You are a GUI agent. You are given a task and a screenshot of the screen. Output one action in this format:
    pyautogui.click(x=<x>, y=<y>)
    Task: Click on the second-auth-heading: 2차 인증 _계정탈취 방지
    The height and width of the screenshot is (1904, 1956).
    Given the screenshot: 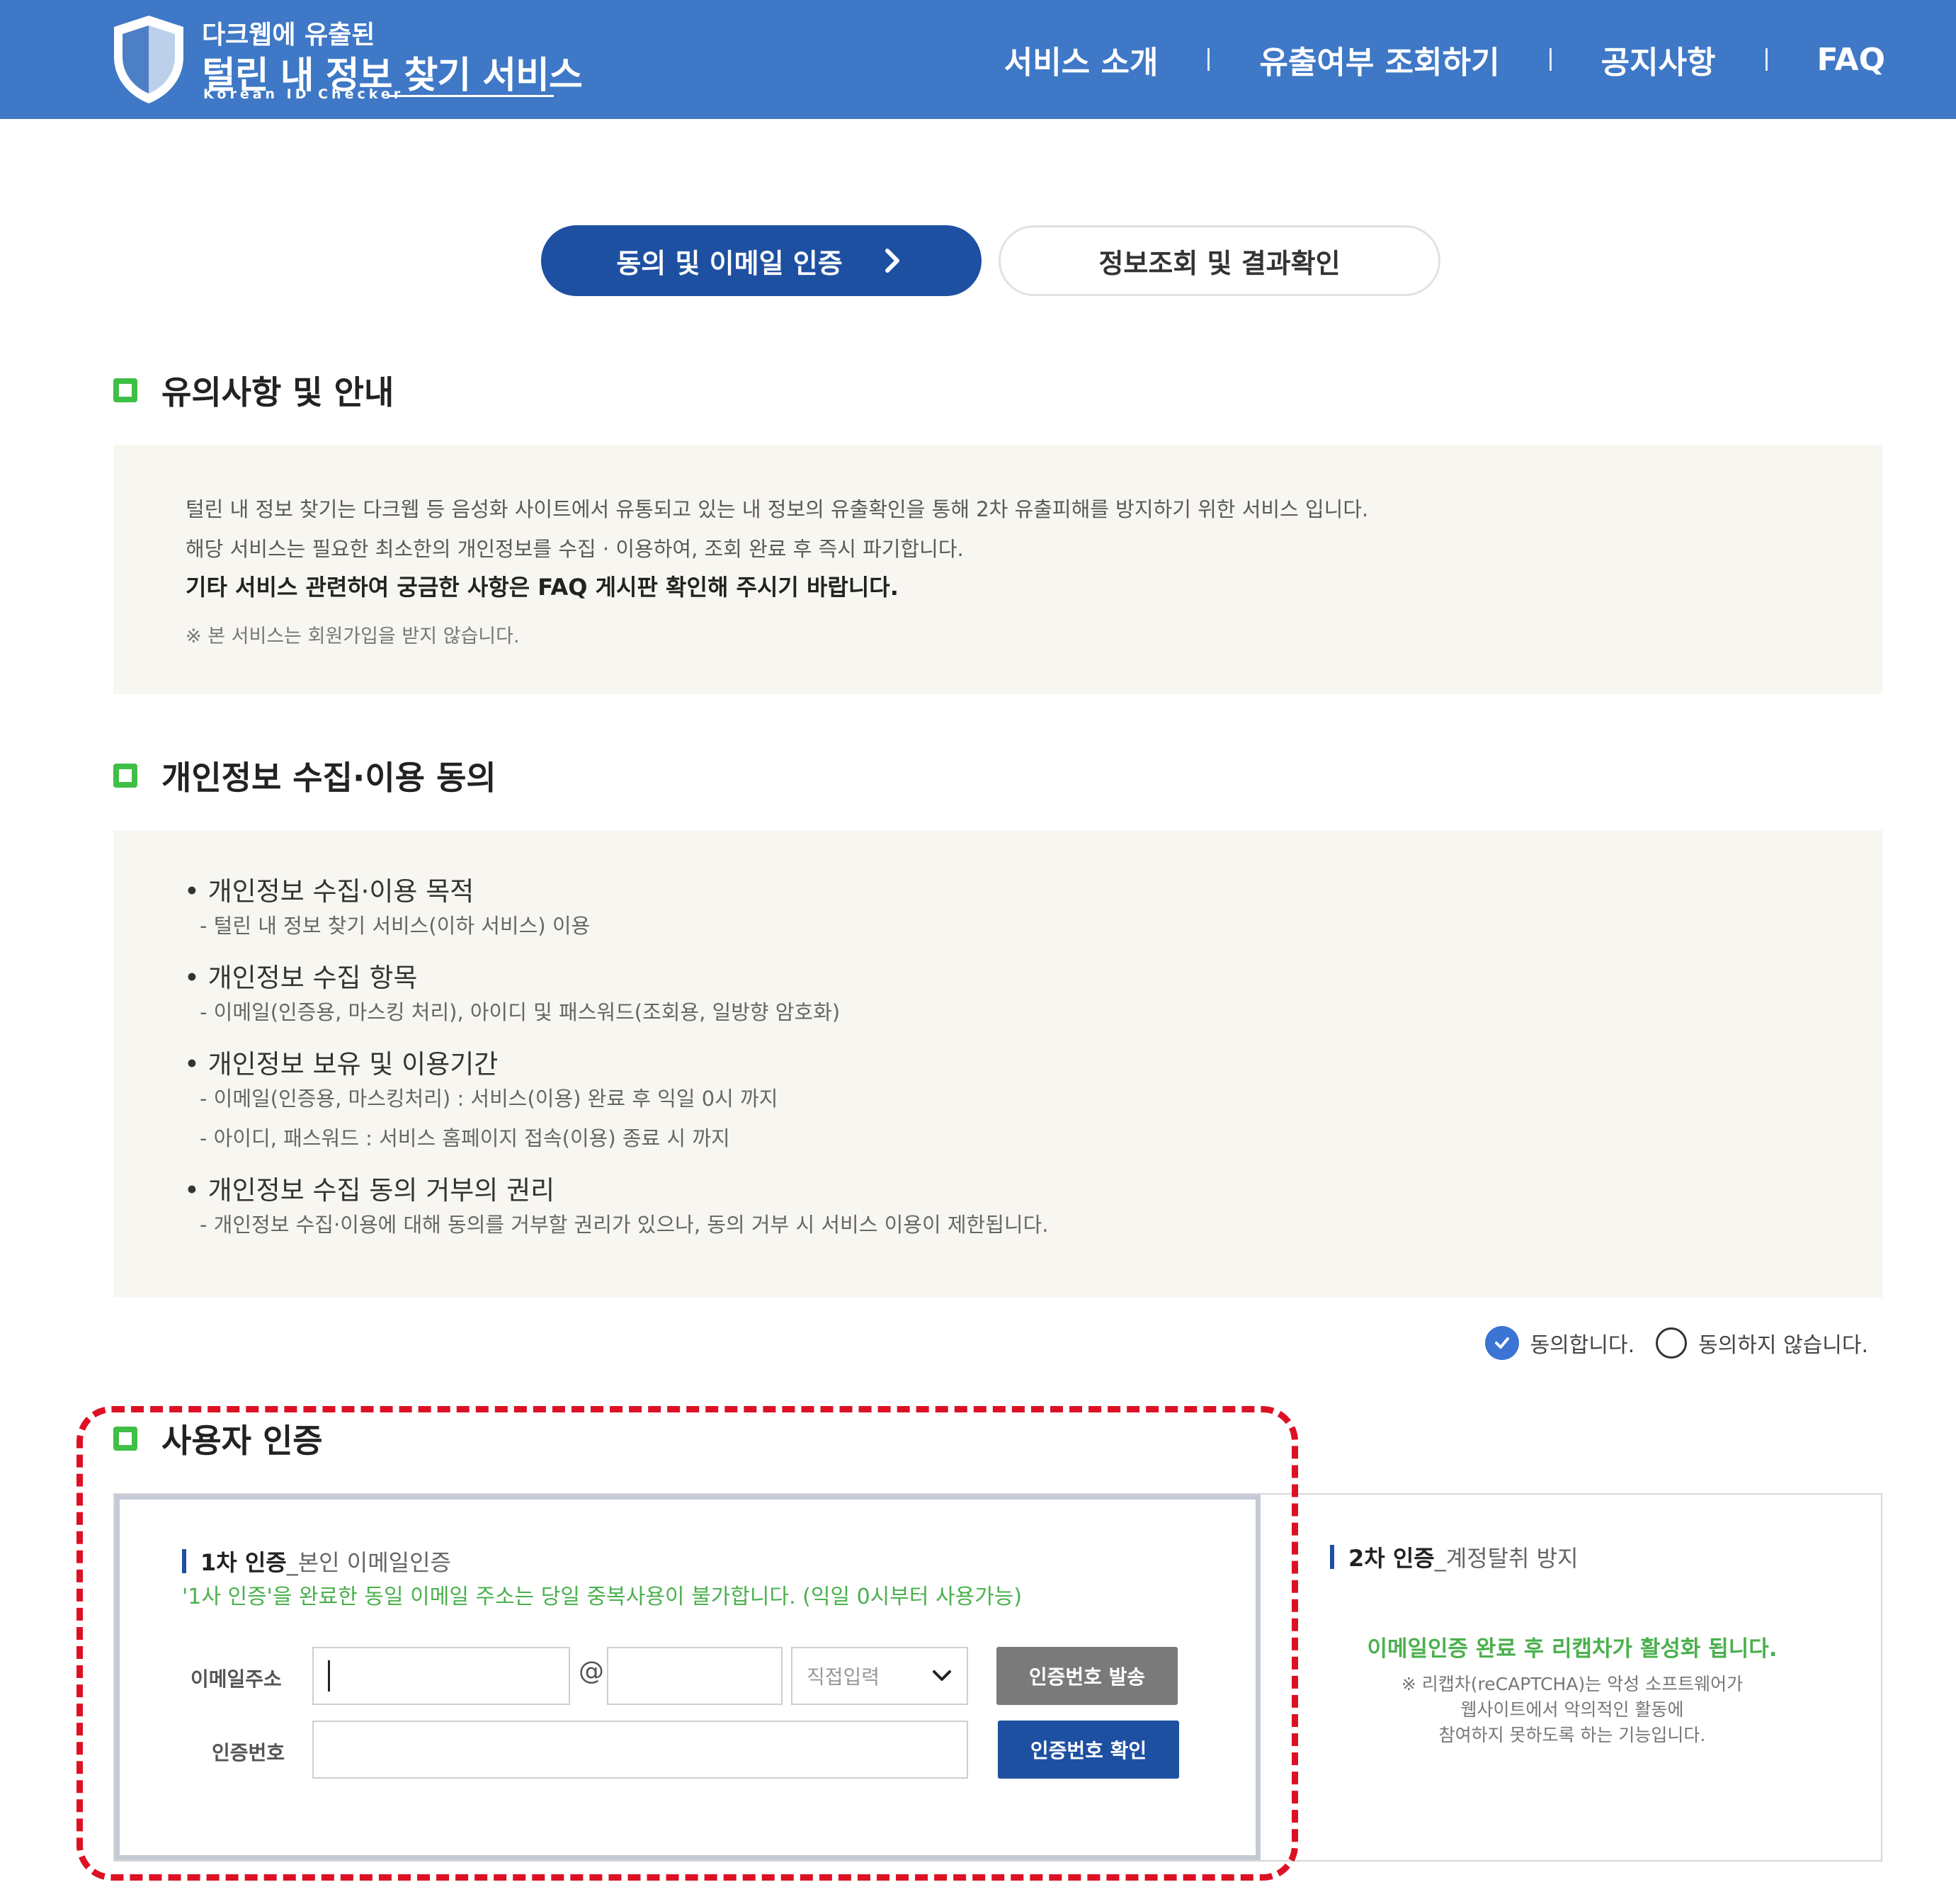 What is the action you would take?
    pyautogui.click(x=1454, y=1557)
    